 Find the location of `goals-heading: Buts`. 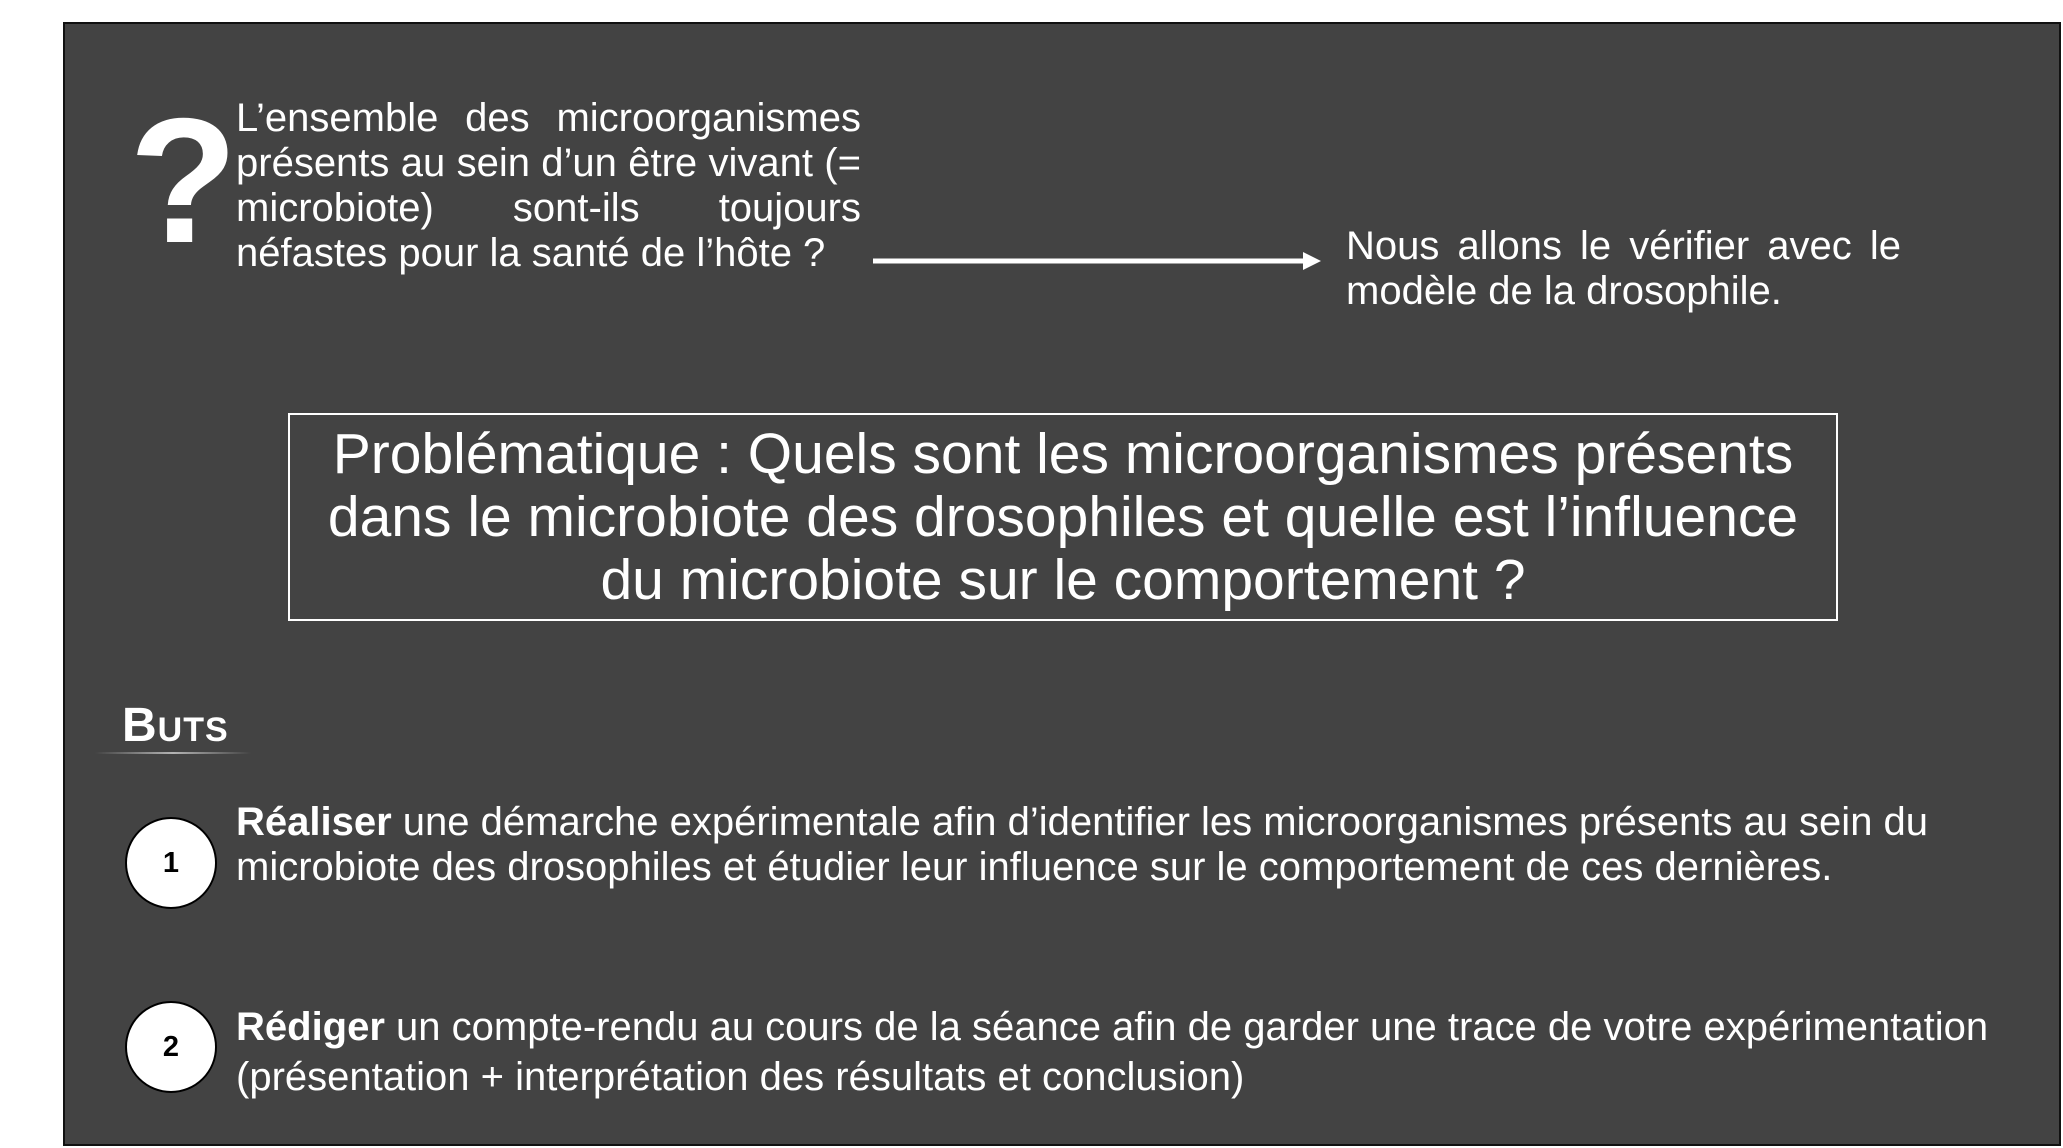

goals-heading: Buts is located at coordinates (175, 725).